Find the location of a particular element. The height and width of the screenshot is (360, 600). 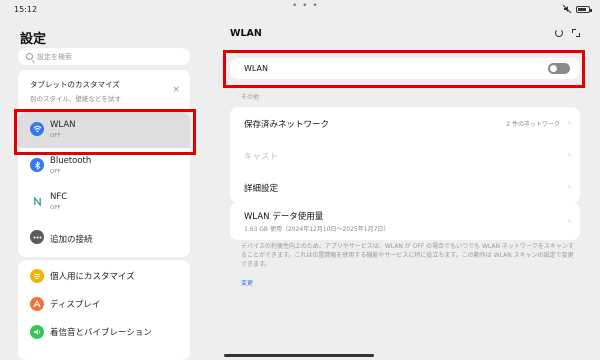

sidebar-item-sound: 着信音とバイブレーション is located at coordinates (104, 332).